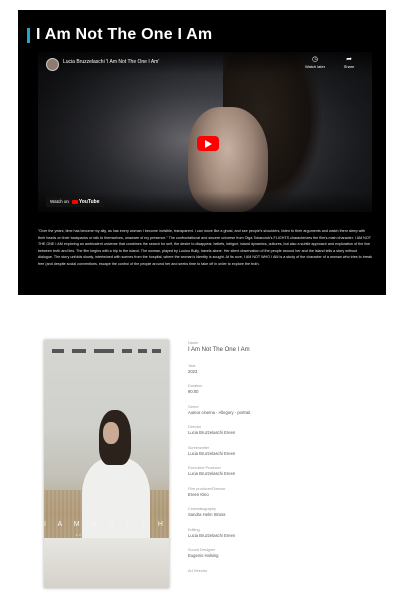  What do you see at coordinates (283, 571) in the screenshot?
I see `info-item-art-director: Art Director` at bounding box center [283, 571].